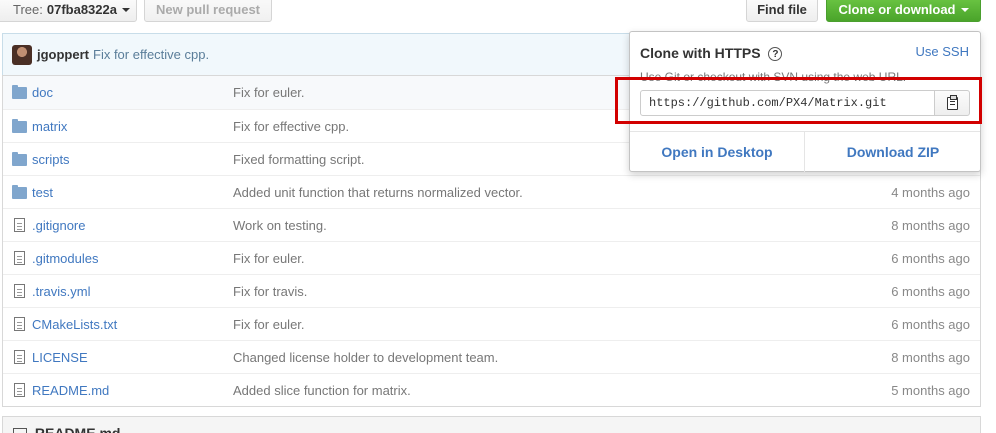 Image resolution: width=996 pixels, height=433 pixels. What do you see at coordinates (322, 390) in the screenshot?
I see `commit-message-link: Added slice function for matrix.` at bounding box center [322, 390].